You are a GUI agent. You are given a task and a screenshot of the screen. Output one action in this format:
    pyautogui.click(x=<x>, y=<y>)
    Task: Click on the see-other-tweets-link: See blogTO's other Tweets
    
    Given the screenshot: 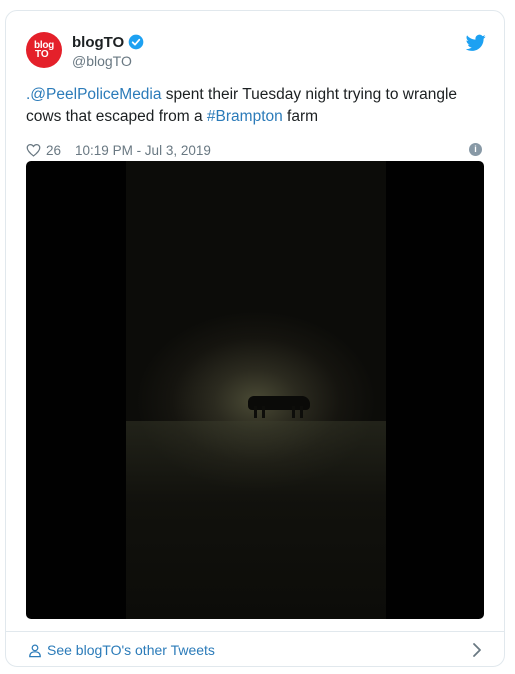 What is the action you would take?
    pyautogui.click(x=121, y=650)
    